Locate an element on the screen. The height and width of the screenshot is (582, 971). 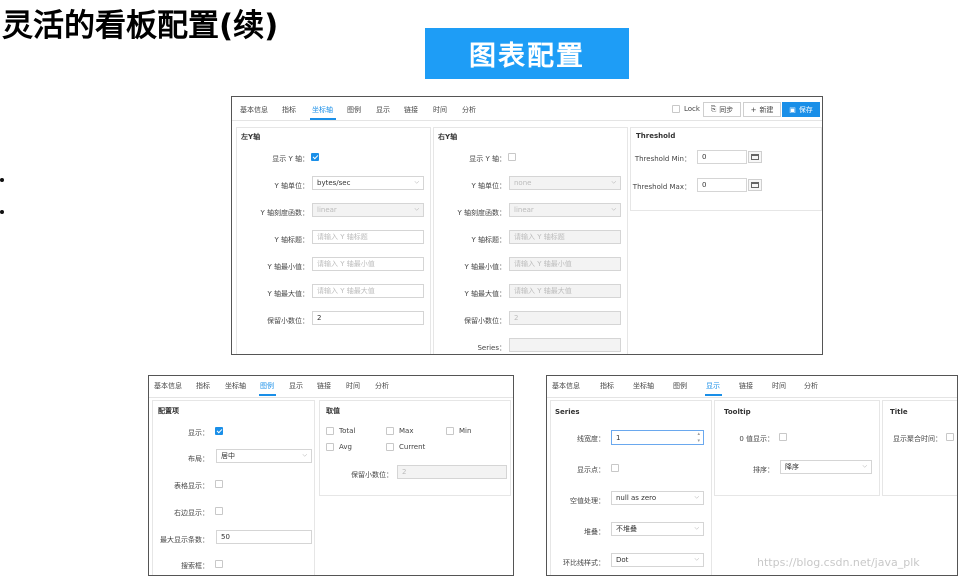
right-decimals-input: 2 is located at coordinates (565, 318).